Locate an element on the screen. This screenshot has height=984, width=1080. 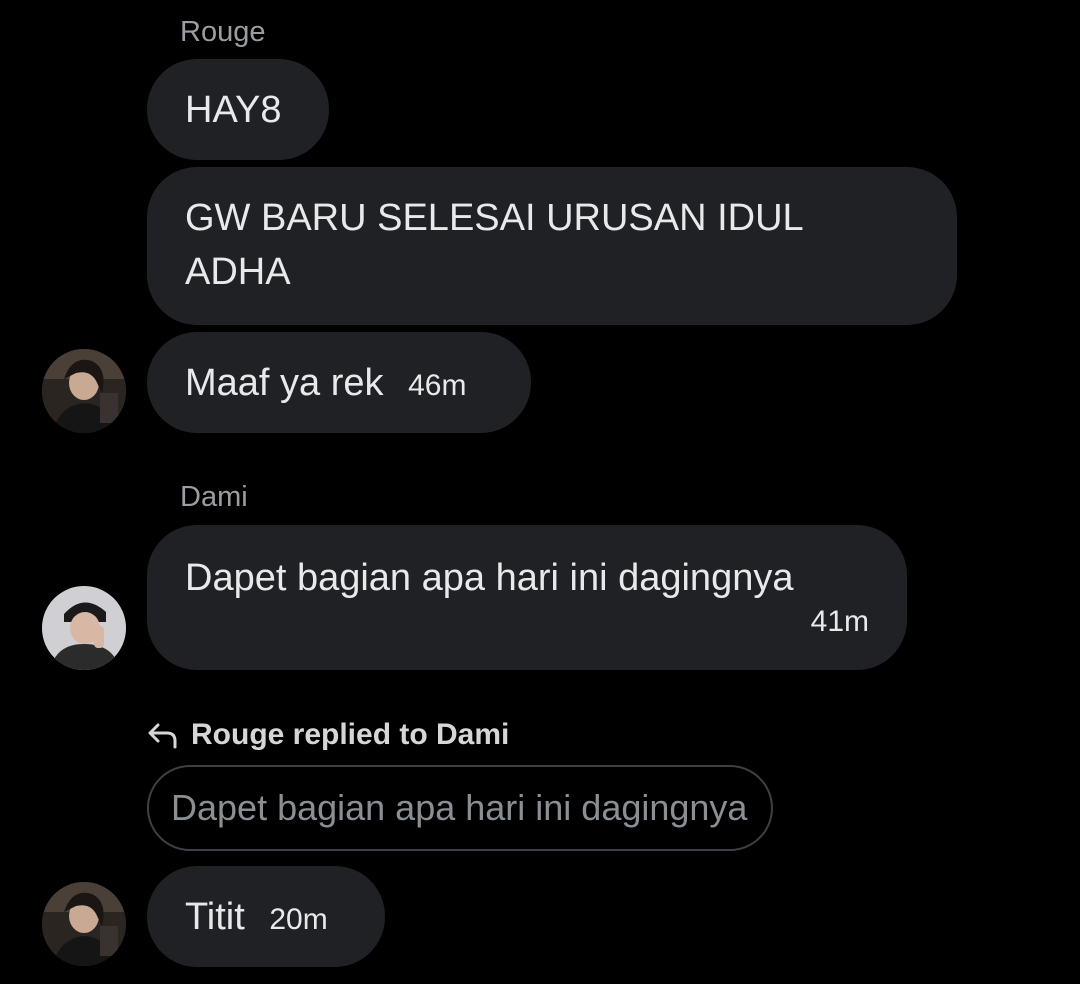
message-text: Titit is located at coordinates (215, 917).